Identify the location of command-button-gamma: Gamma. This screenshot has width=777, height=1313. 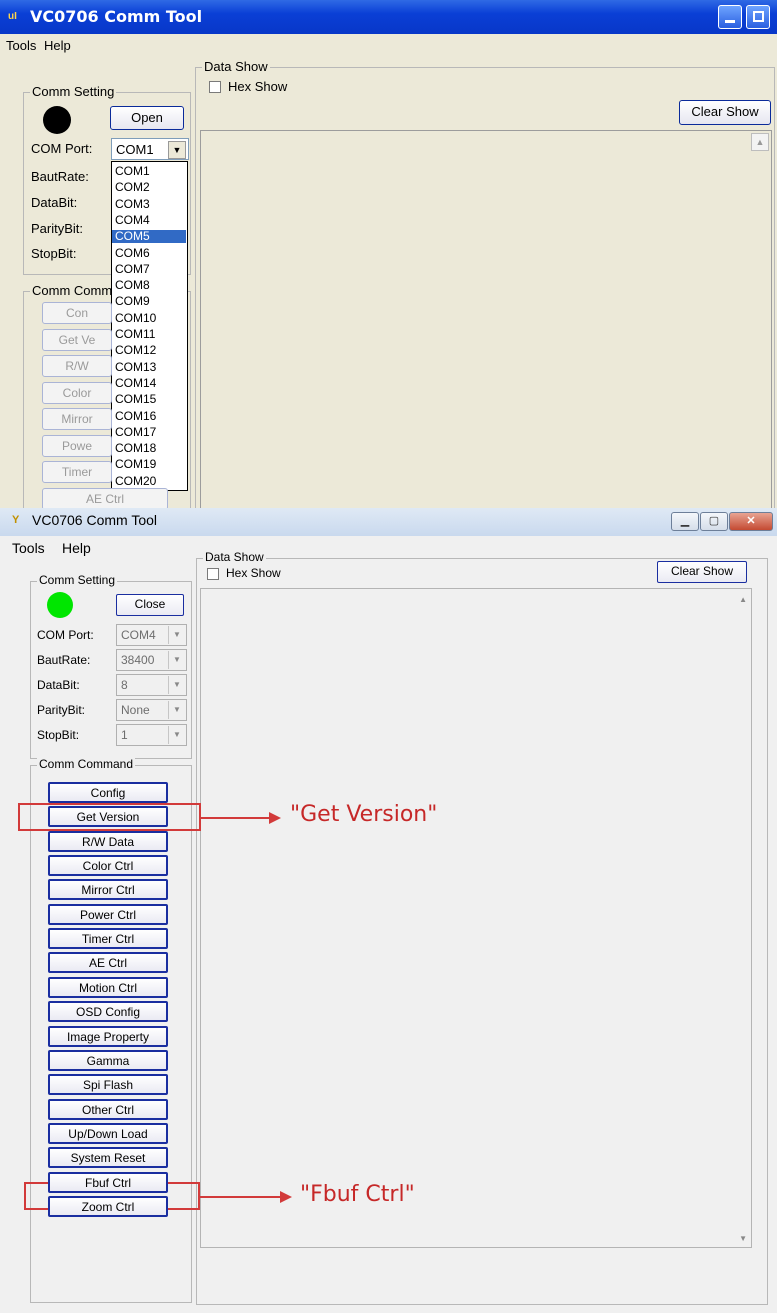
(108, 1060).